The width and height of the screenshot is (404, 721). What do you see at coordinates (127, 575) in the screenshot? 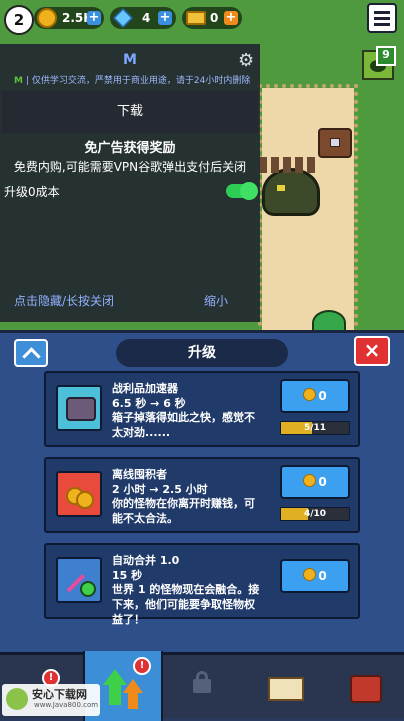
I see `upgrade-rate: 15 秒` at bounding box center [127, 575].